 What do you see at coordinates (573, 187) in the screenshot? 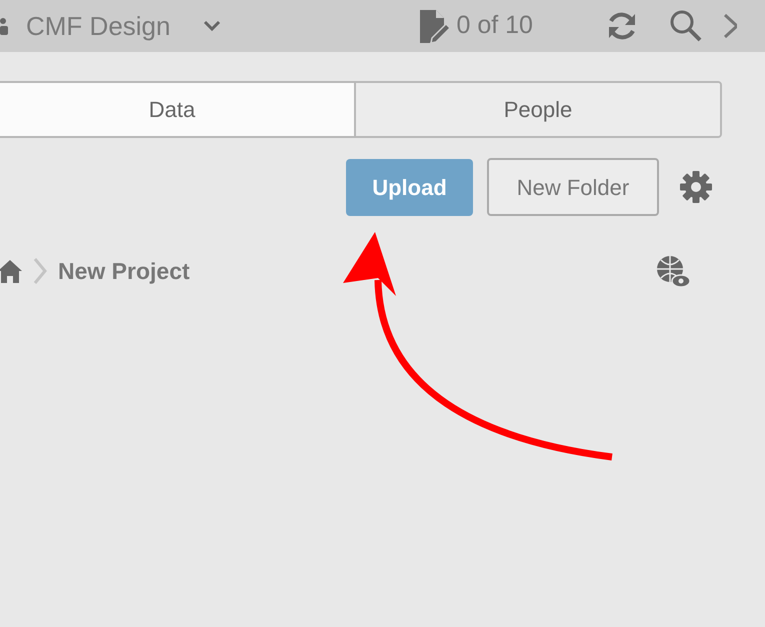
I see `new-folder-button: New Folder` at bounding box center [573, 187].